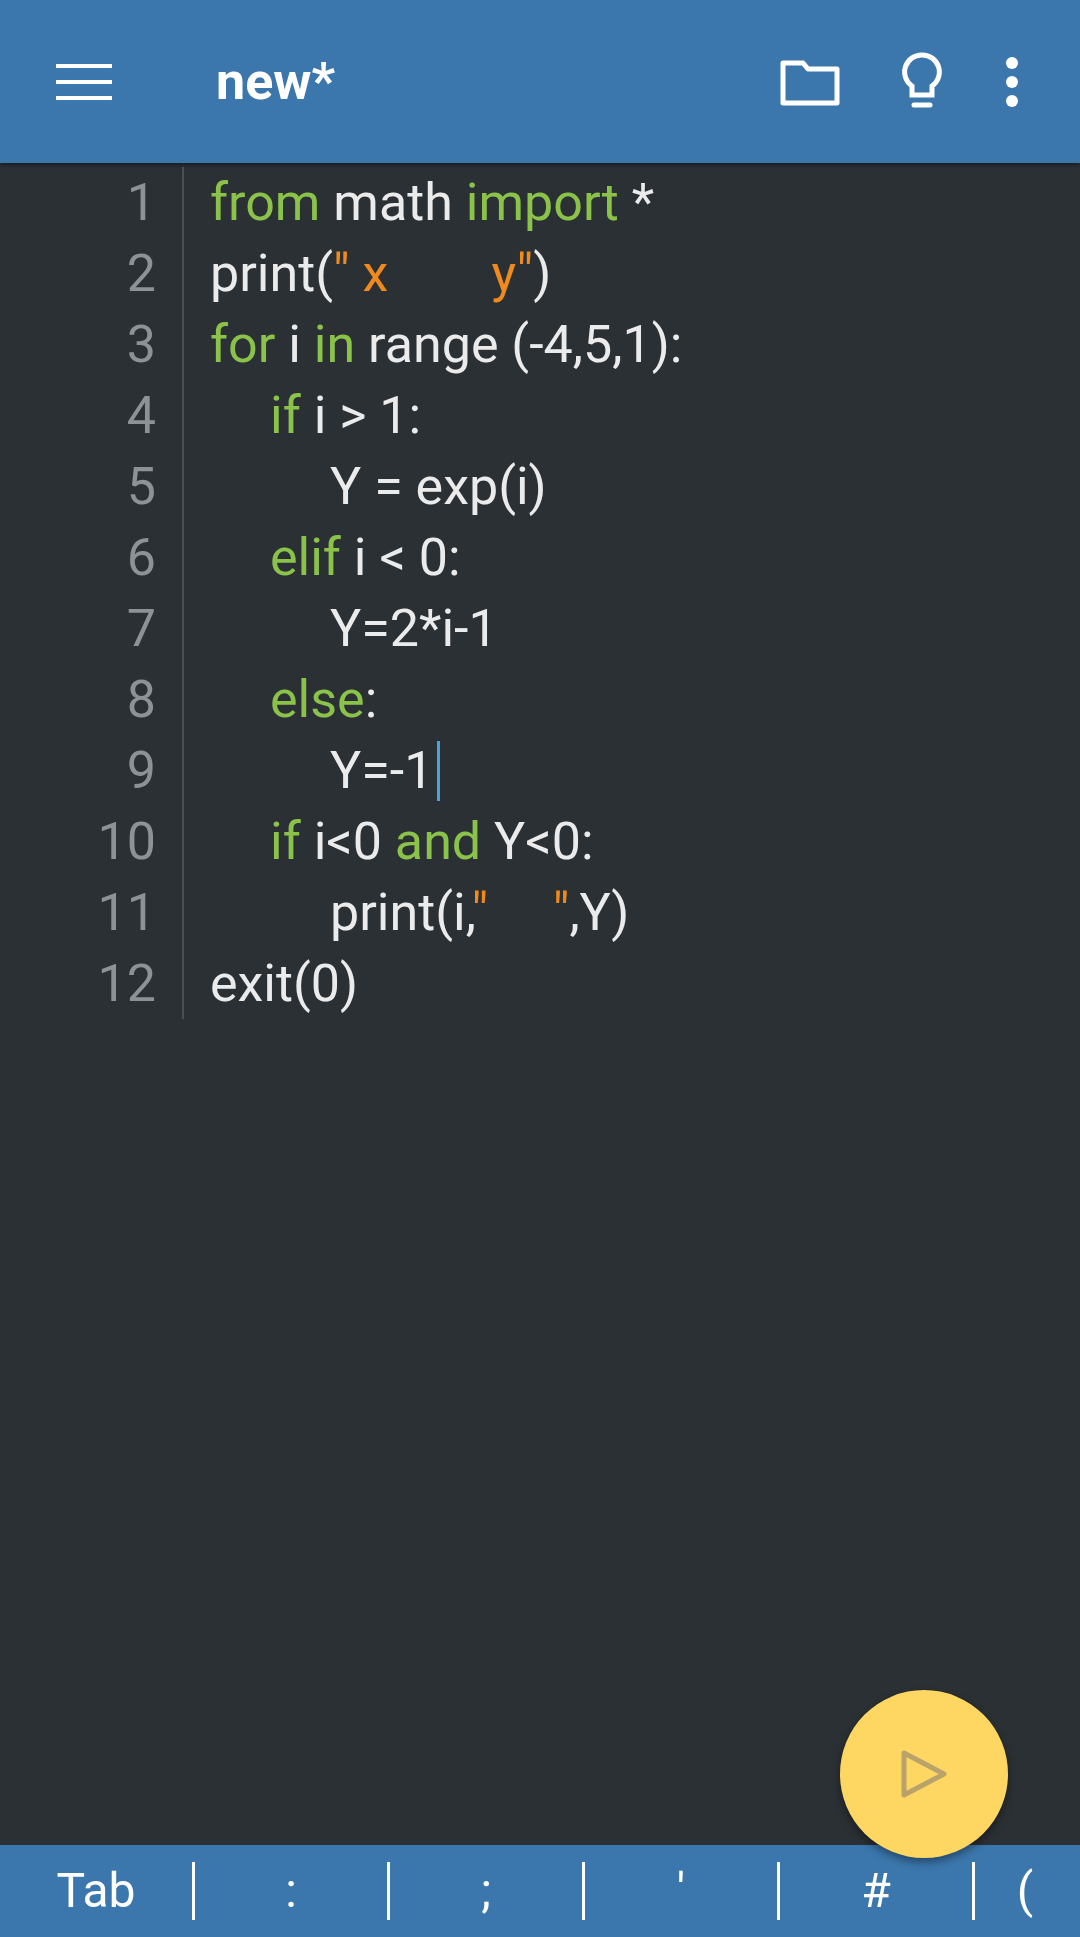 Image resolution: width=1080 pixels, height=1937 pixels. Describe the element at coordinates (324, 699) in the screenshot. I see `code-line: else:` at that location.